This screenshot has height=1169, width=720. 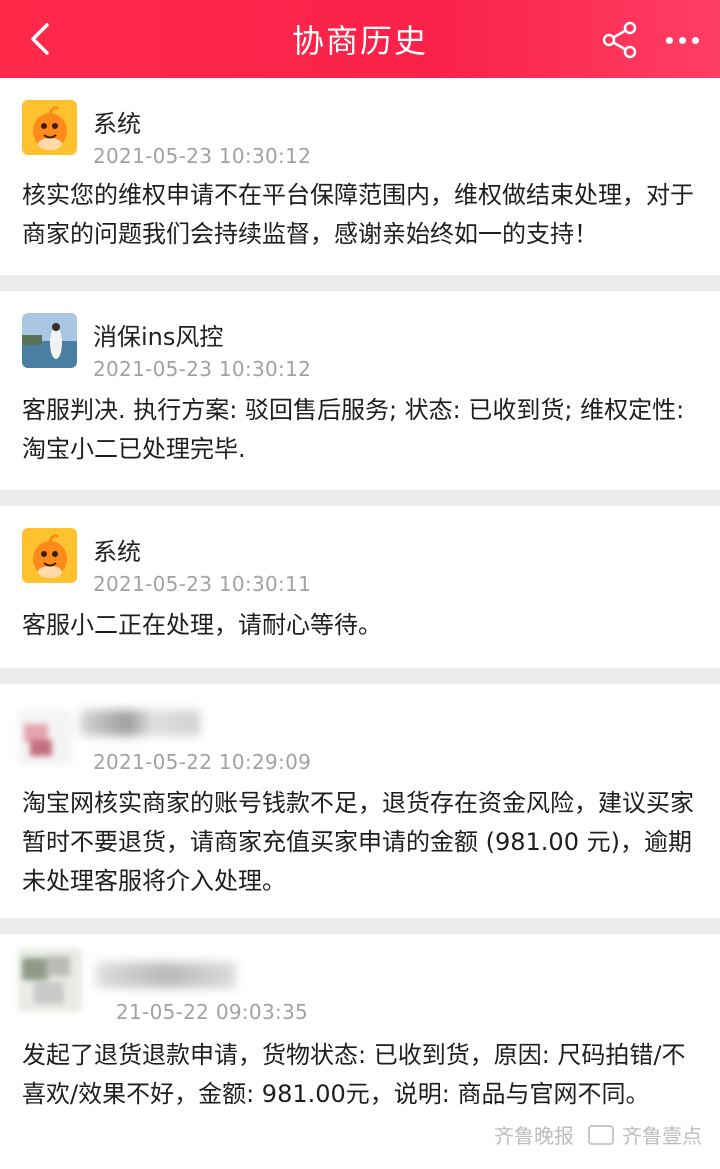 What do you see at coordinates (40, 39) in the screenshot?
I see `back-arrow-icon` at bounding box center [40, 39].